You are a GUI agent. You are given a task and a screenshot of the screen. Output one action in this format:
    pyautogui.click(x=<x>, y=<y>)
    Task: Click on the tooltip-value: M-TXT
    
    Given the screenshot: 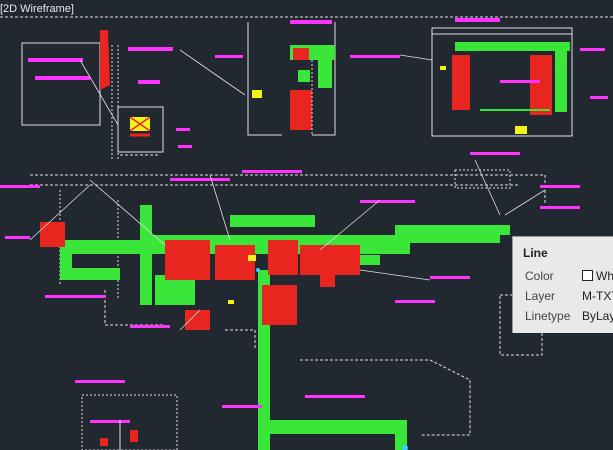 What is the action you would take?
    pyautogui.click(x=597, y=296)
    